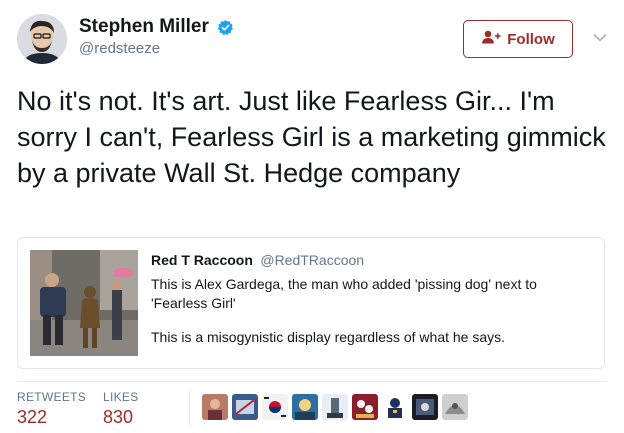 The width and height of the screenshot is (624, 433). What do you see at coordinates (312, 42) in the screenshot?
I see `tweet-header: Stephen Miller @redsteeze Follow` at bounding box center [312, 42].